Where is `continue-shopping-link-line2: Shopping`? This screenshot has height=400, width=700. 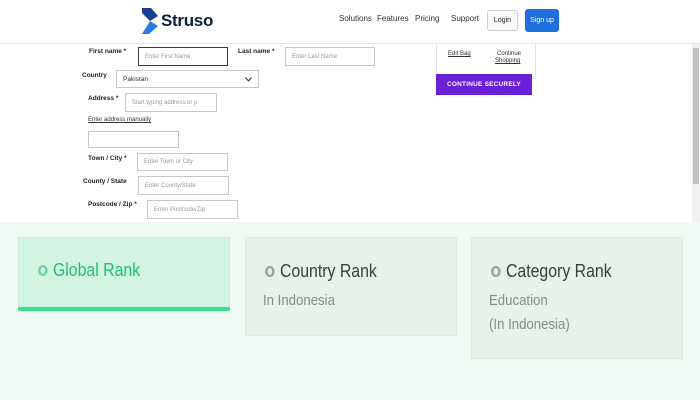
continue-shopping-link-line2: Shopping is located at coordinates (507, 61).